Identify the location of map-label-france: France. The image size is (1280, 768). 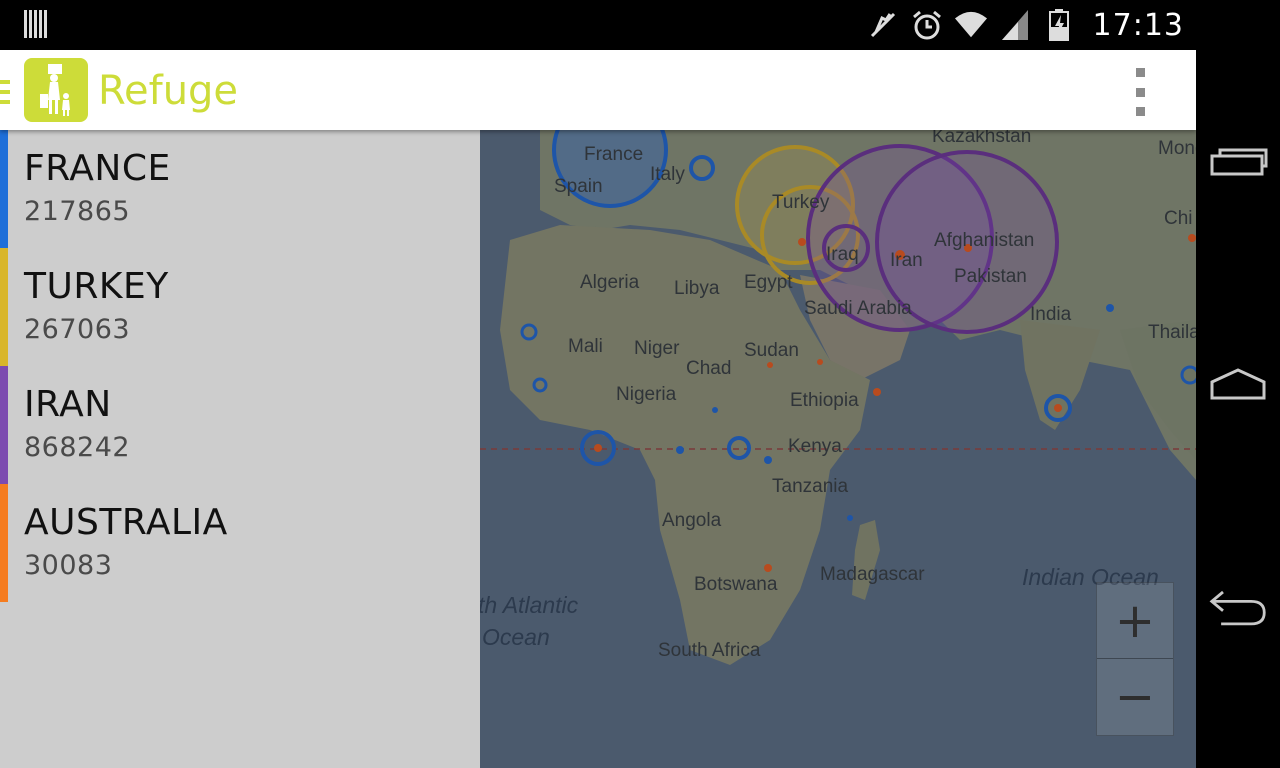
(614, 154).